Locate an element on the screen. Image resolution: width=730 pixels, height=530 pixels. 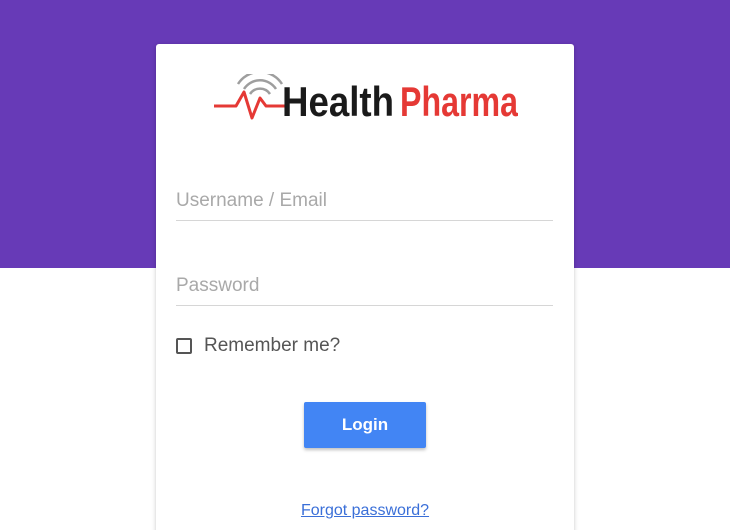
remember-me-checkbox is located at coordinates (184, 346).